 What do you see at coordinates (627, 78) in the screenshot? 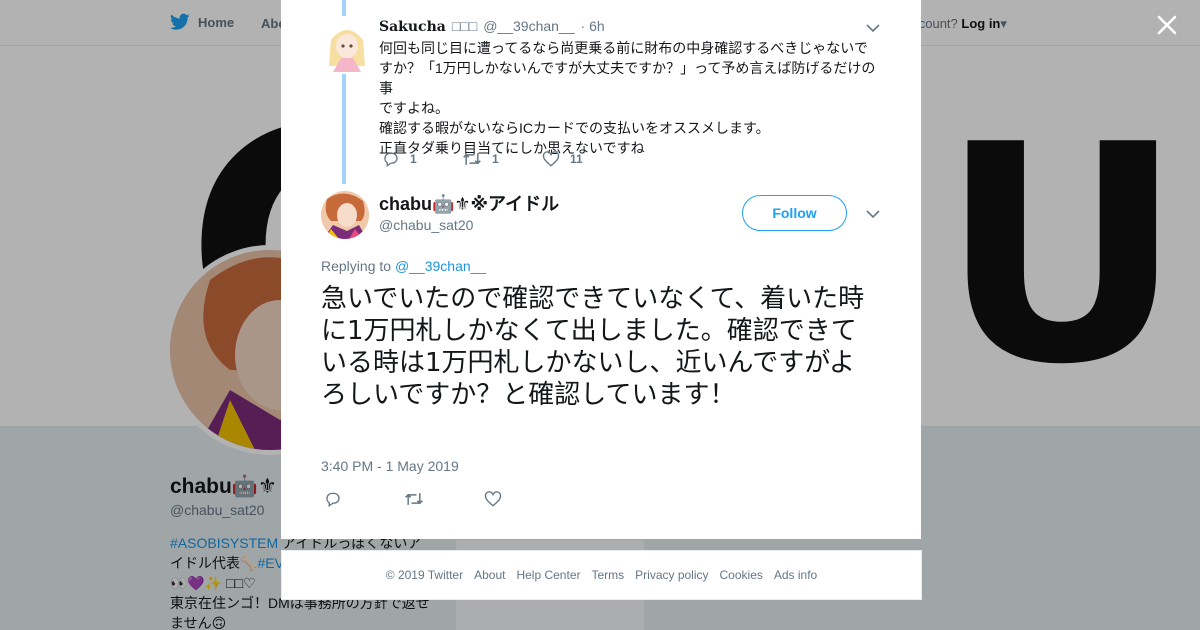
I see `tweet-text-line: すか？「1万円しかないんですが大丈夫ですか？」って予め言えば防げるだけの事` at bounding box center [627, 78].